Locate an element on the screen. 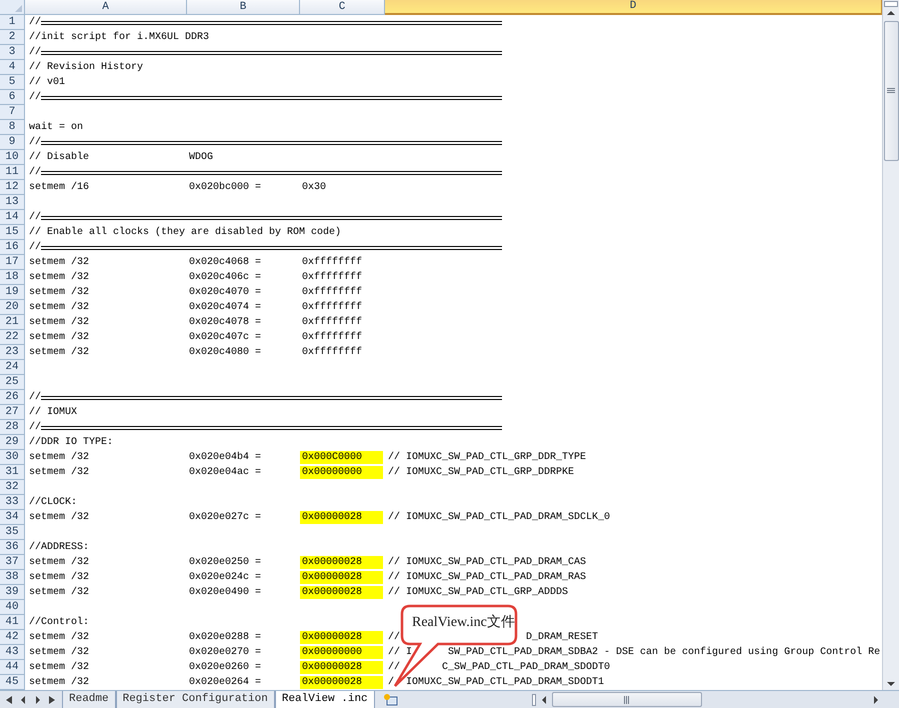 The image size is (899, 708). row-header: 20 is located at coordinates (12, 307).